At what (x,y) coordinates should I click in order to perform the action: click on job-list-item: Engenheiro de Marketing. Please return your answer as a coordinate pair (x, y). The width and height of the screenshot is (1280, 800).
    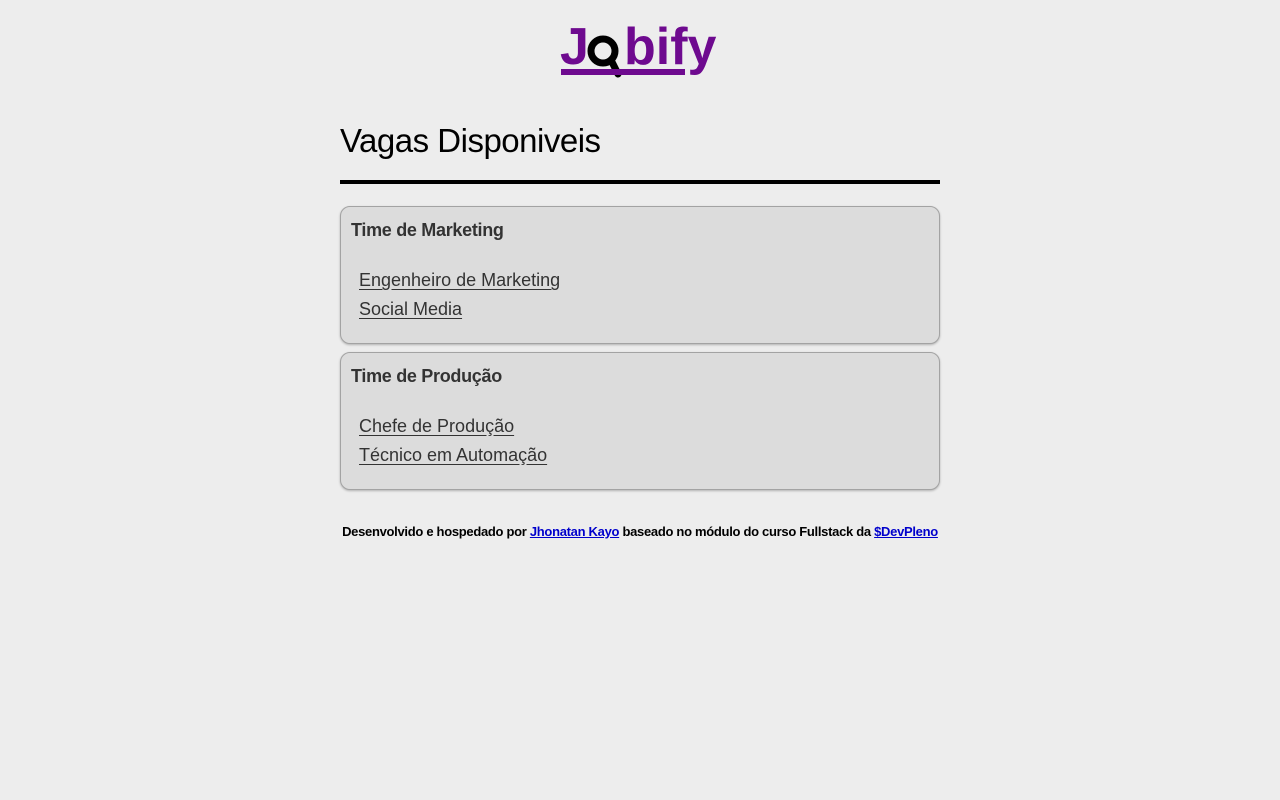
    Looking at the image, I should click on (644, 280).